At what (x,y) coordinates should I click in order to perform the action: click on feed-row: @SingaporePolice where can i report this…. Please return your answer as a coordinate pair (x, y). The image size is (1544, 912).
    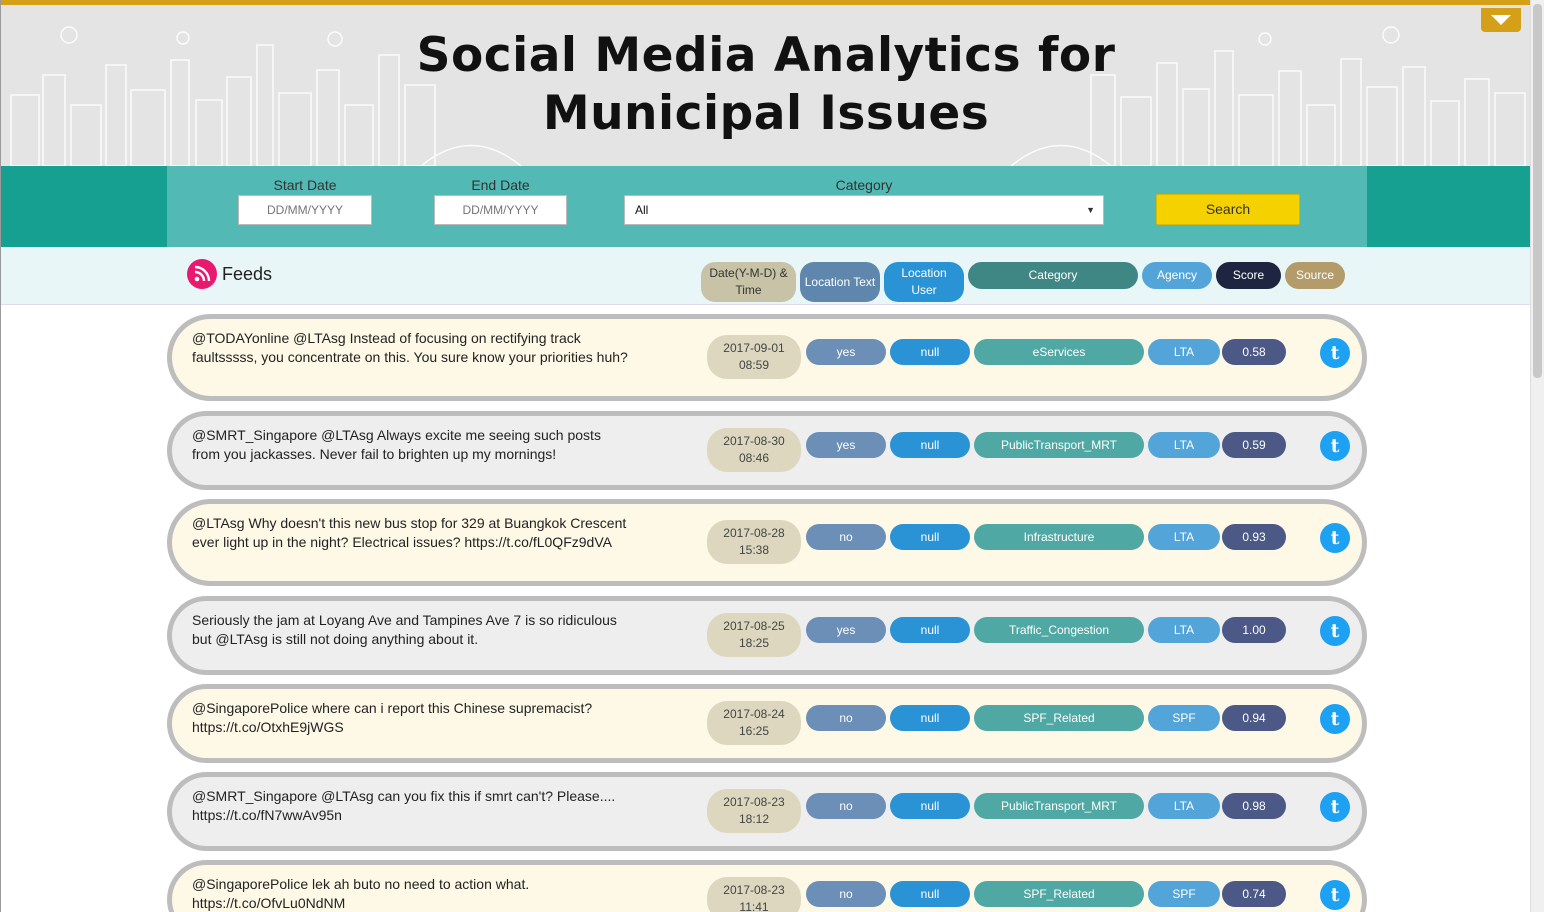
    Looking at the image, I should click on (767, 723).